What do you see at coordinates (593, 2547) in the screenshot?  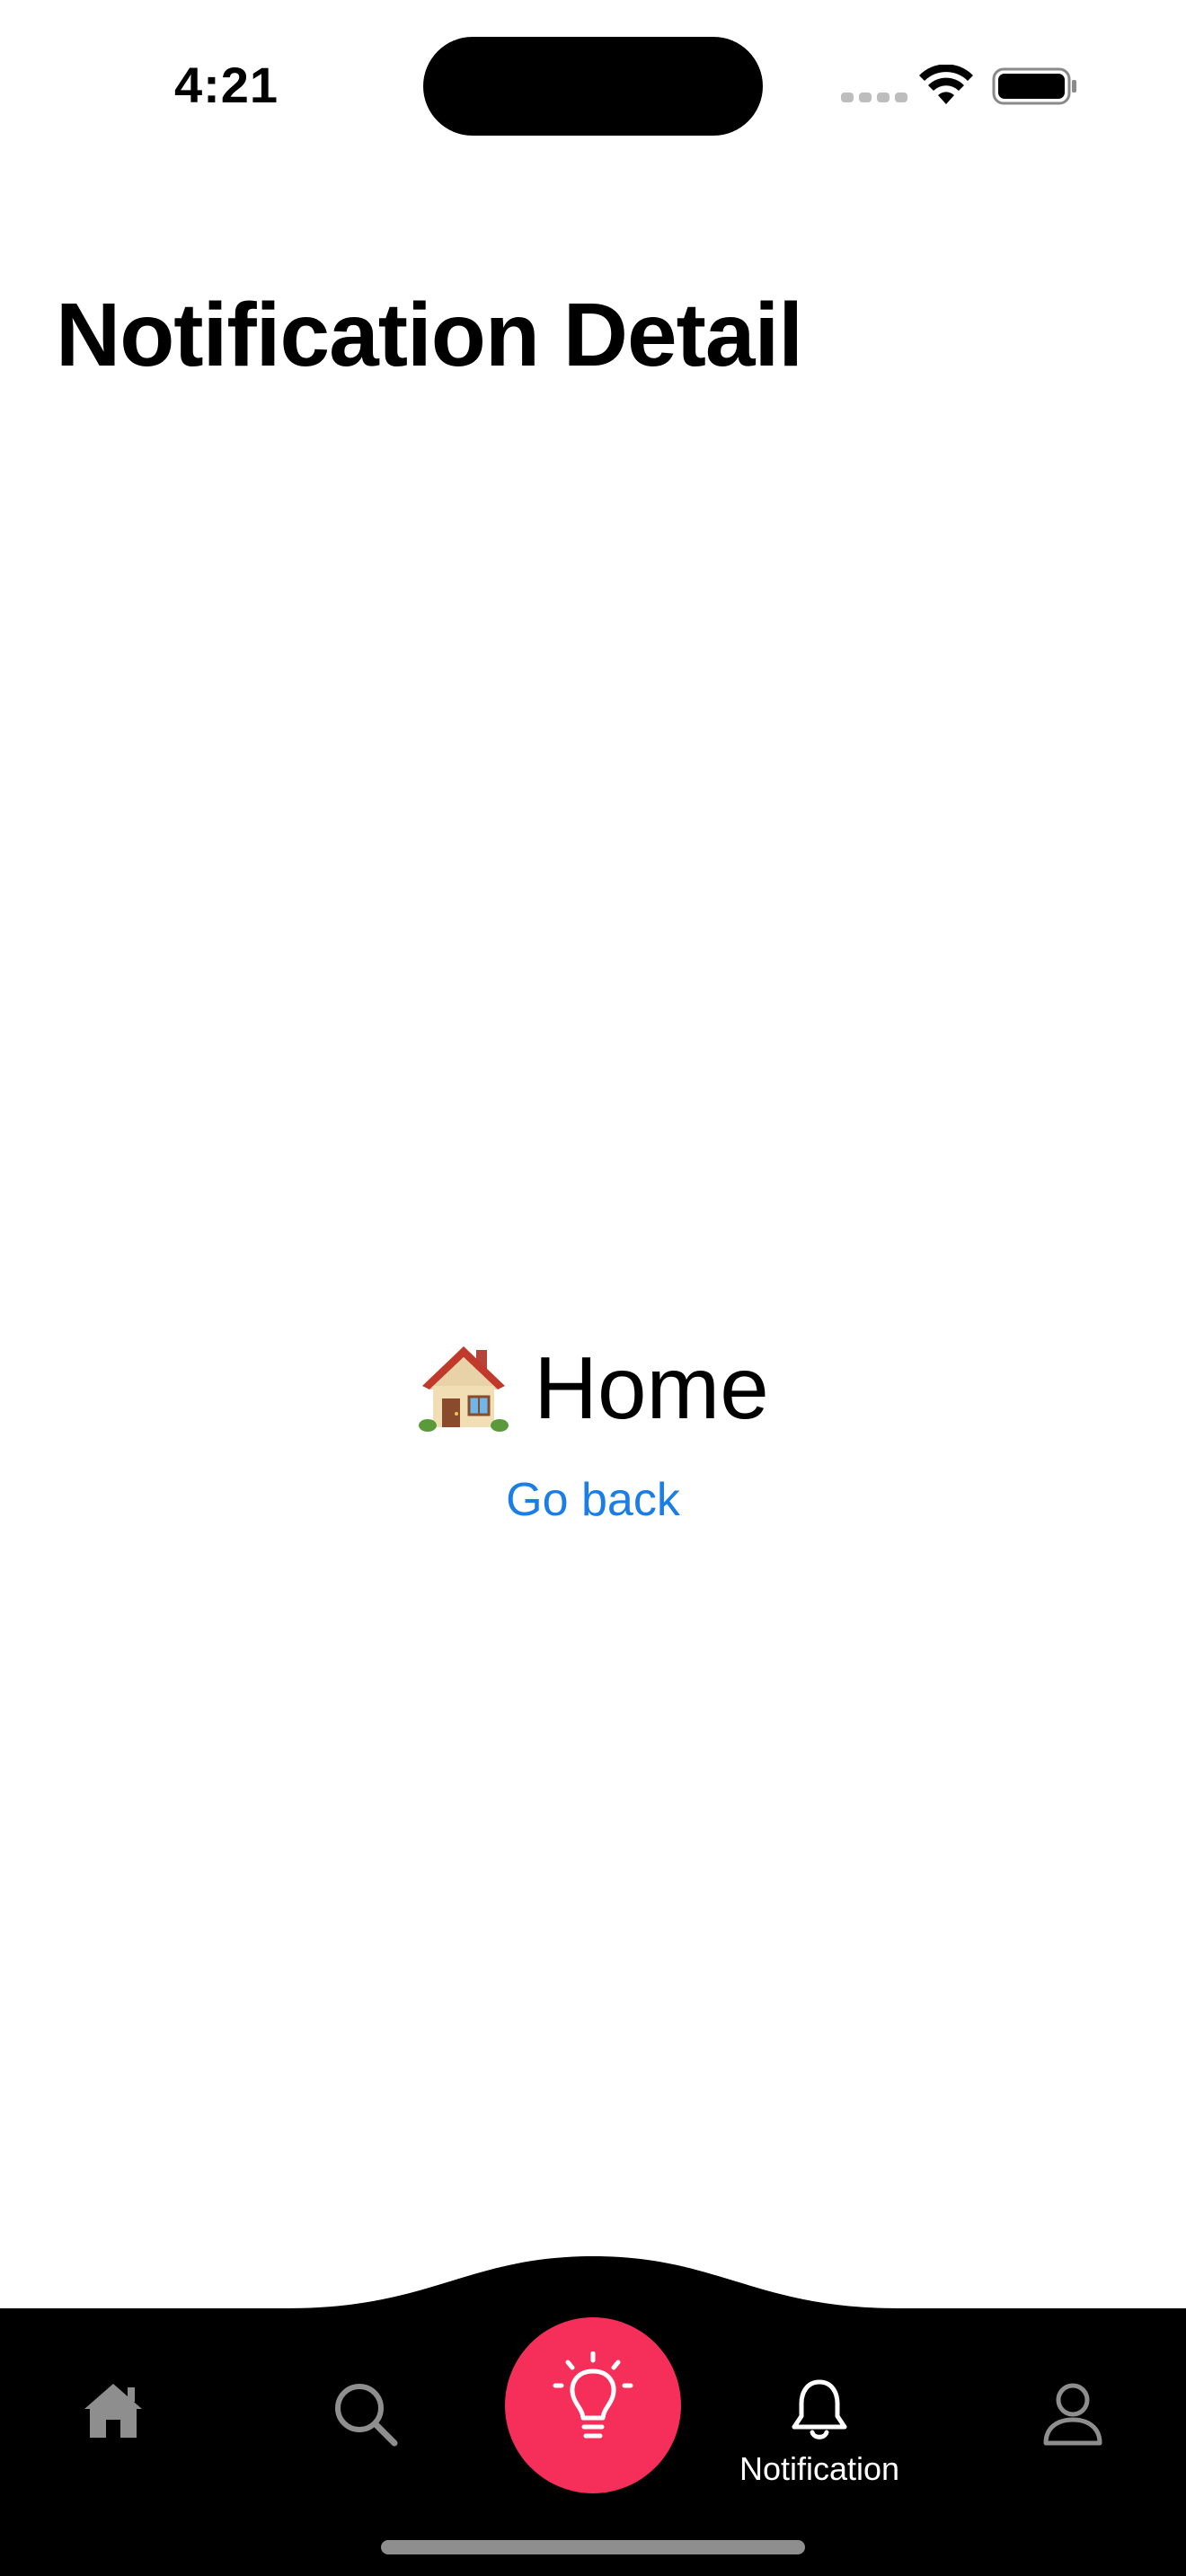 I see `home-indicator` at bounding box center [593, 2547].